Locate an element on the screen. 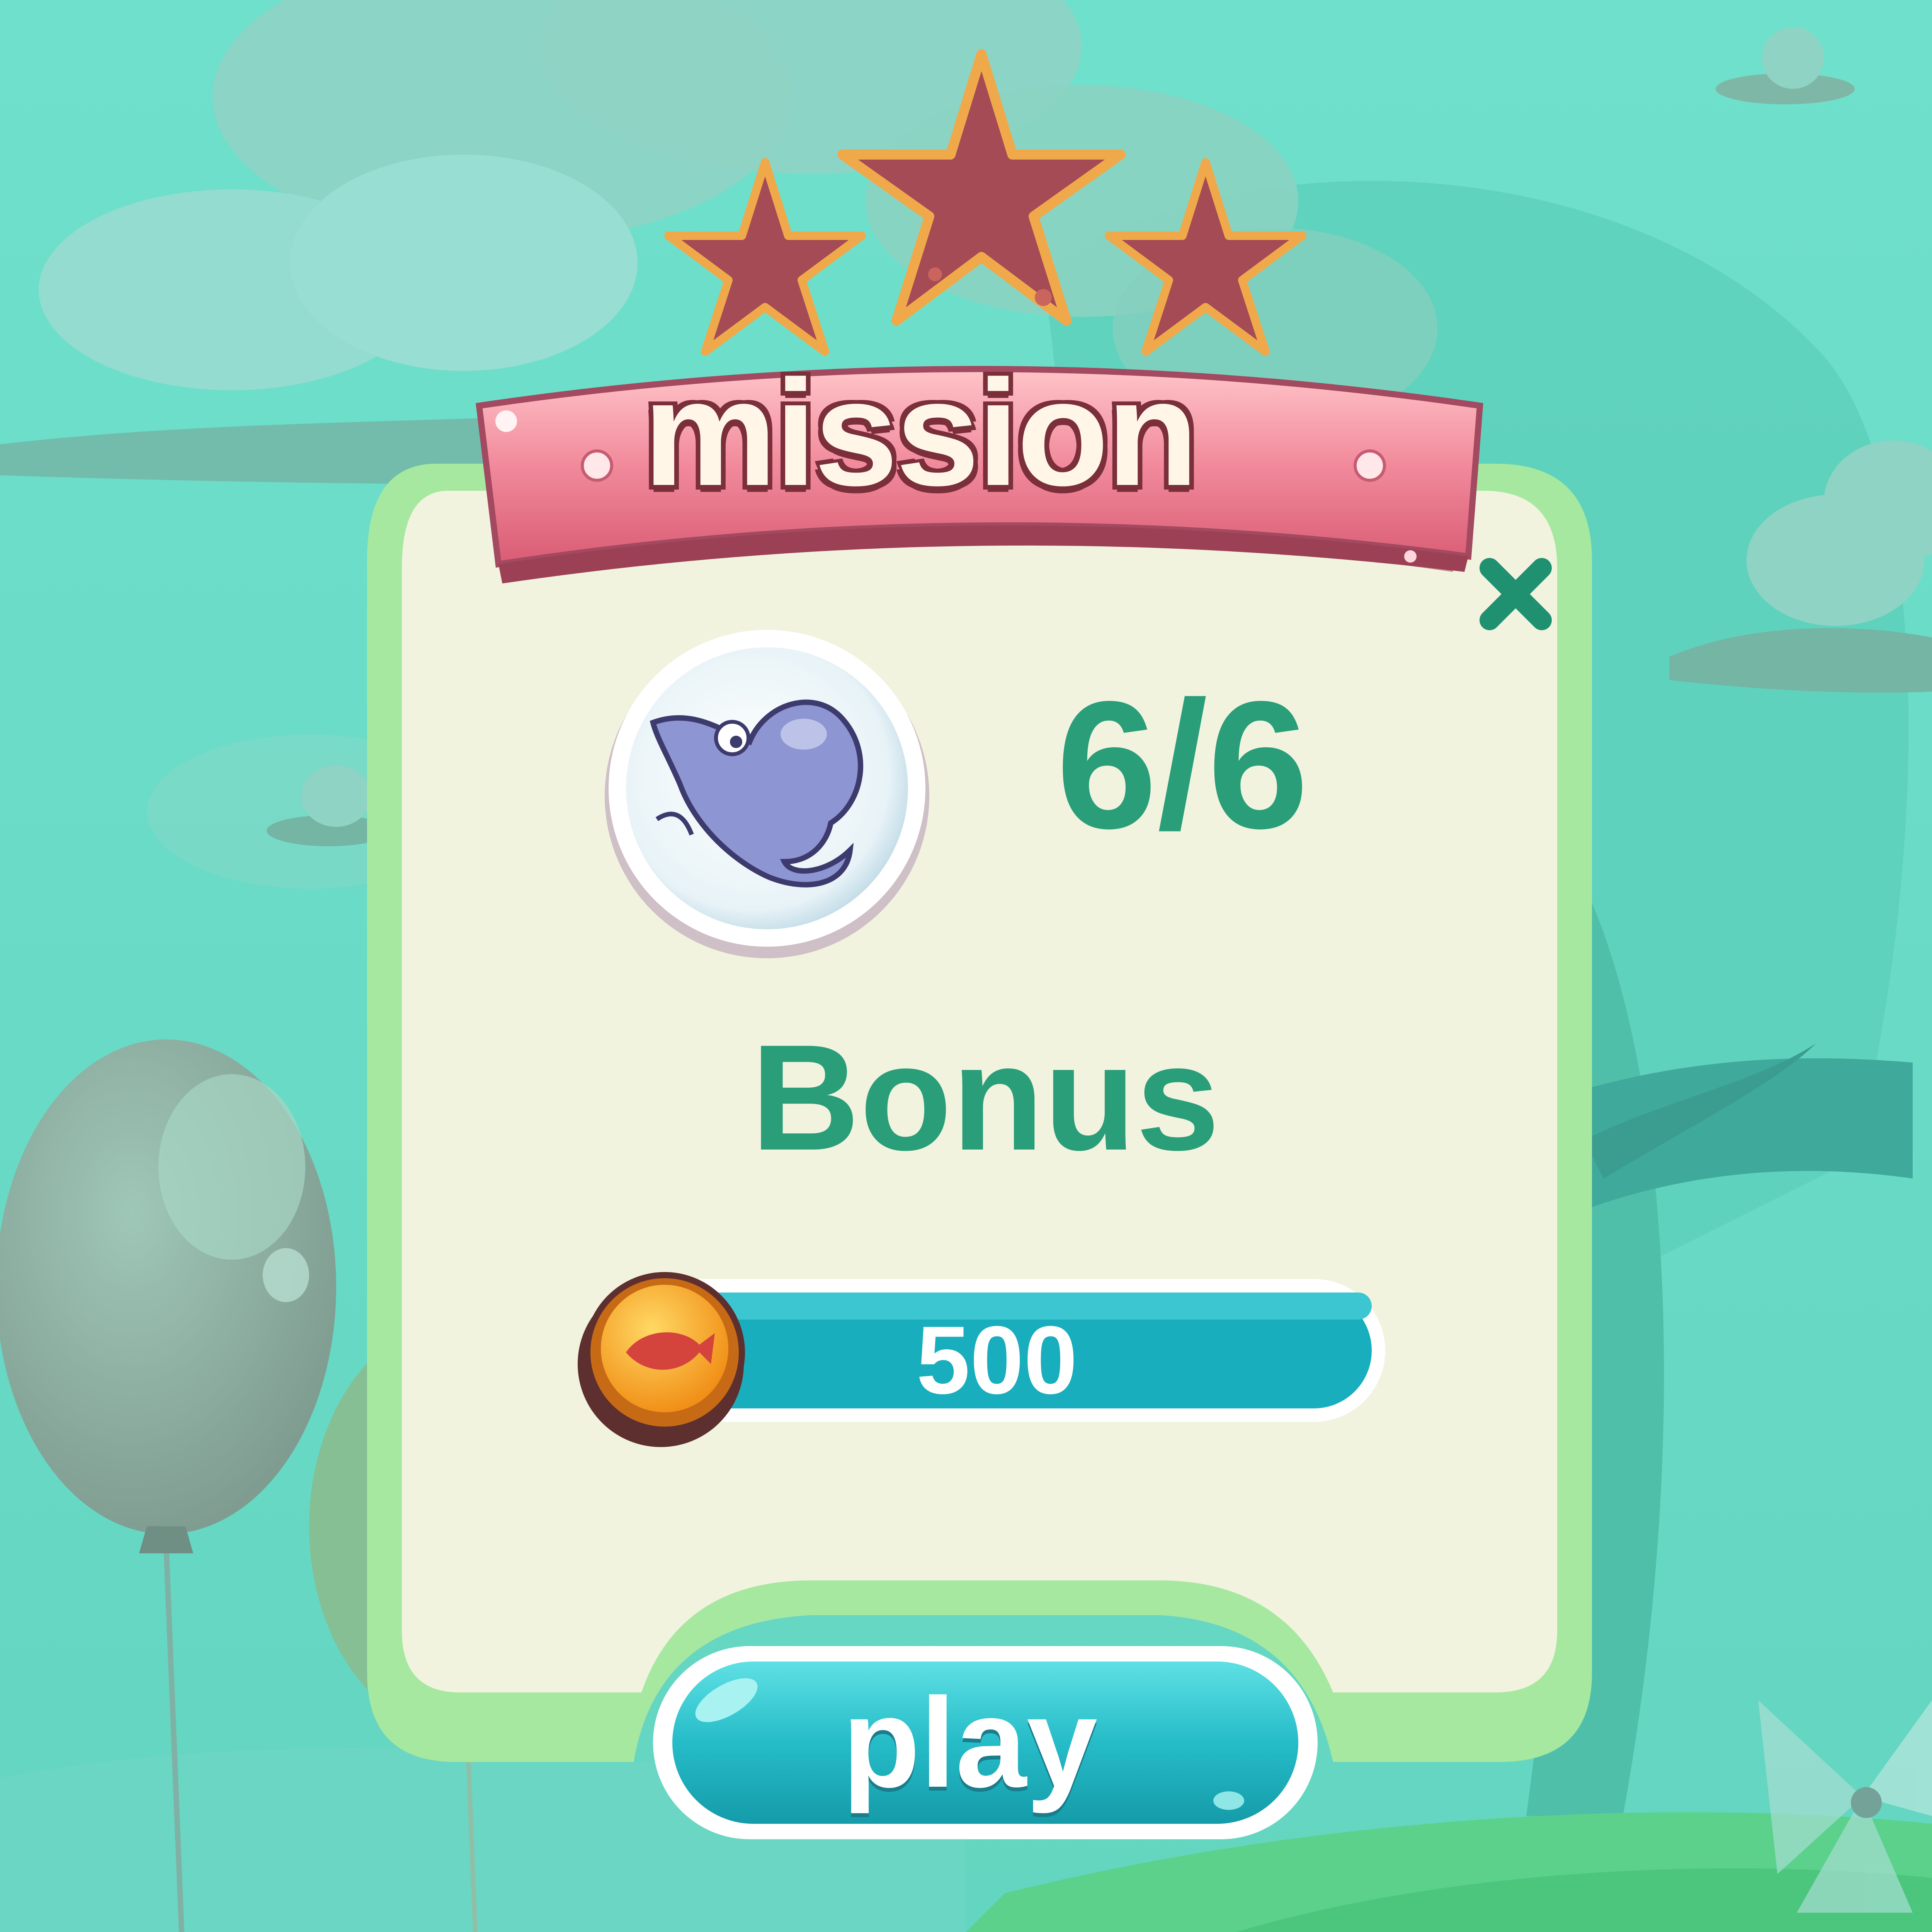 The width and height of the screenshot is (1932, 1932). star-2-icon is located at coordinates (982, 188).